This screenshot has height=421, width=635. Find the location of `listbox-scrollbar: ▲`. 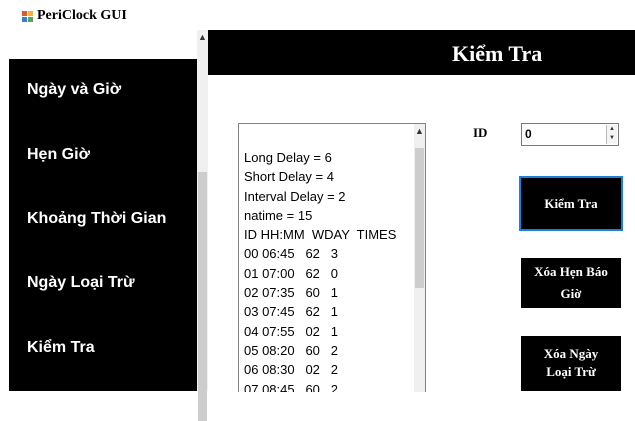

listbox-scrollbar: ▲ is located at coordinates (419, 258).